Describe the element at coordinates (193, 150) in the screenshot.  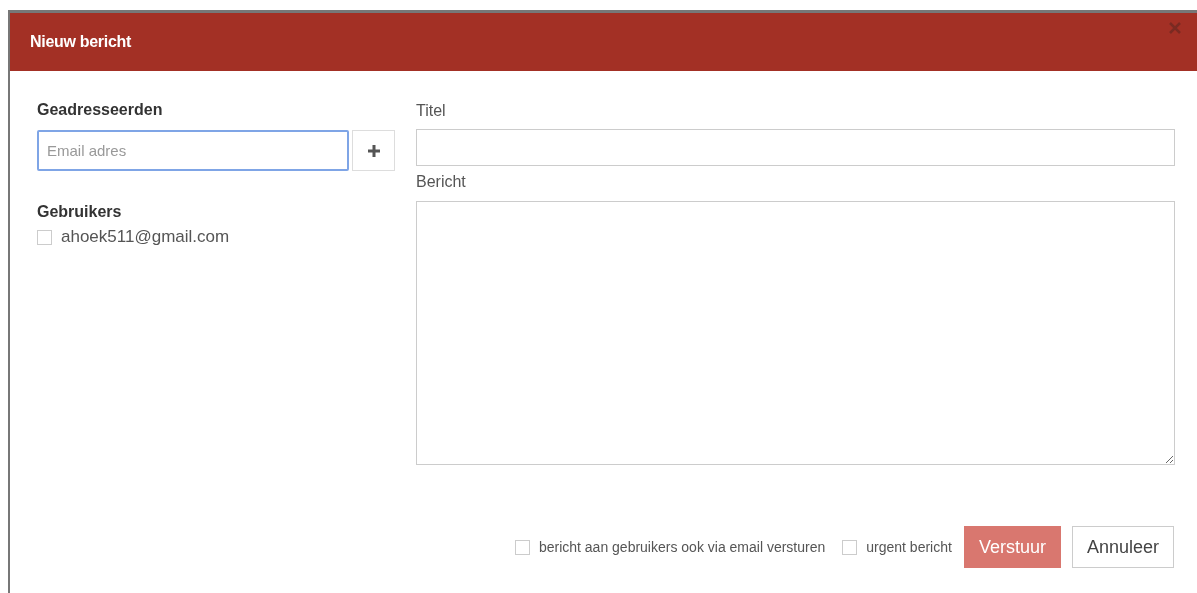
I see `email-field: Email adres` at that location.